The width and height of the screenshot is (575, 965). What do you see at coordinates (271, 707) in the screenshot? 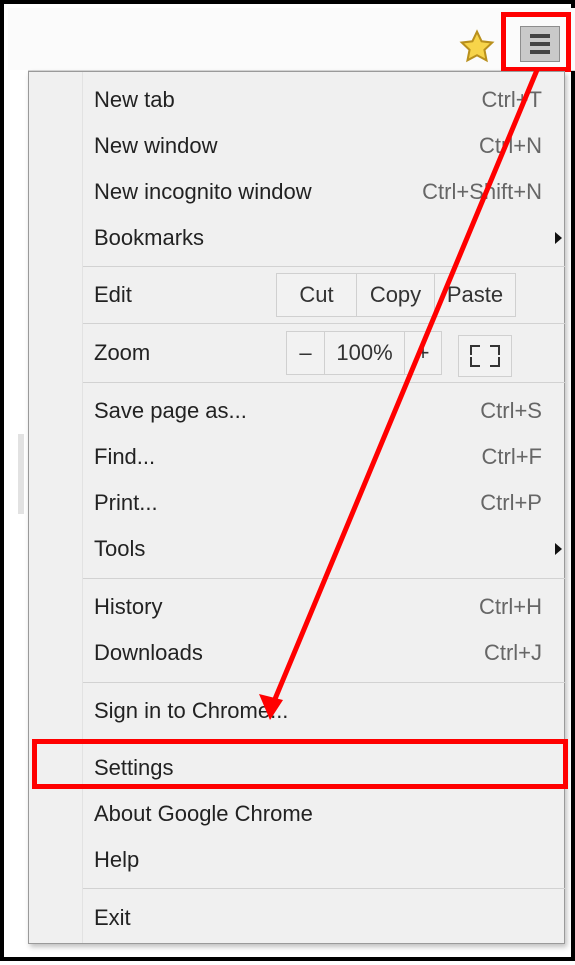
I see `arrow-head-icon` at bounding box center [271, 707].